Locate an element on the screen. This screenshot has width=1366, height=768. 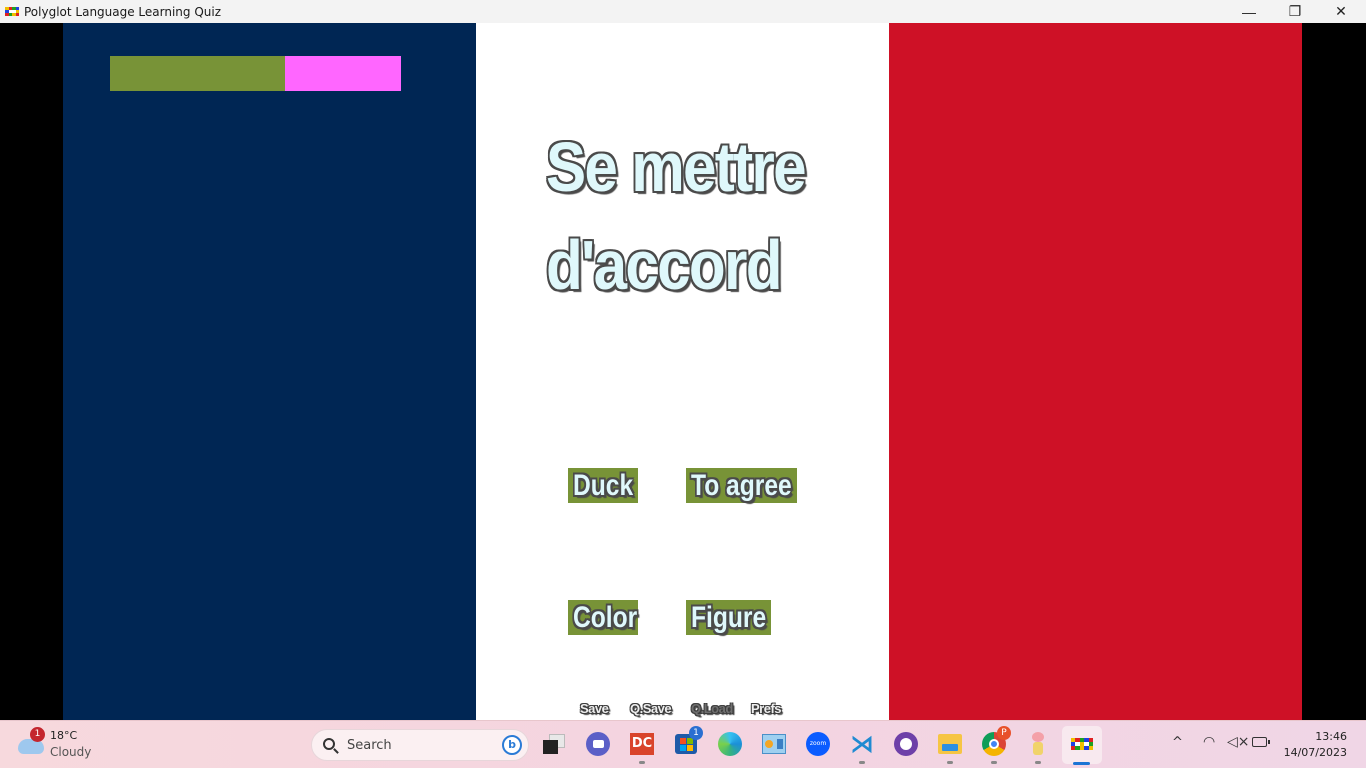
store-badge: 1 is located at coordinates (696, 733).